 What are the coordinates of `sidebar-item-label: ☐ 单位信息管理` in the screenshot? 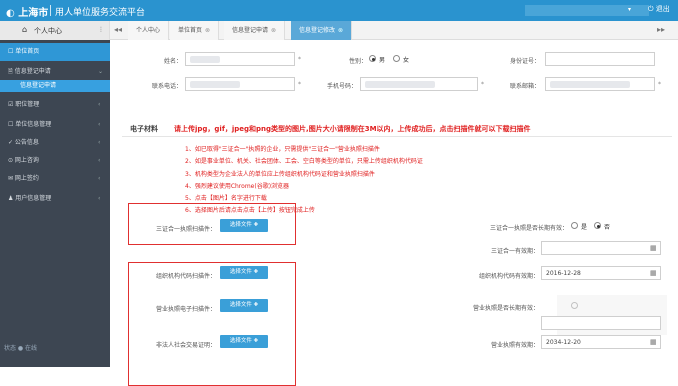 It's located at (30, 124).